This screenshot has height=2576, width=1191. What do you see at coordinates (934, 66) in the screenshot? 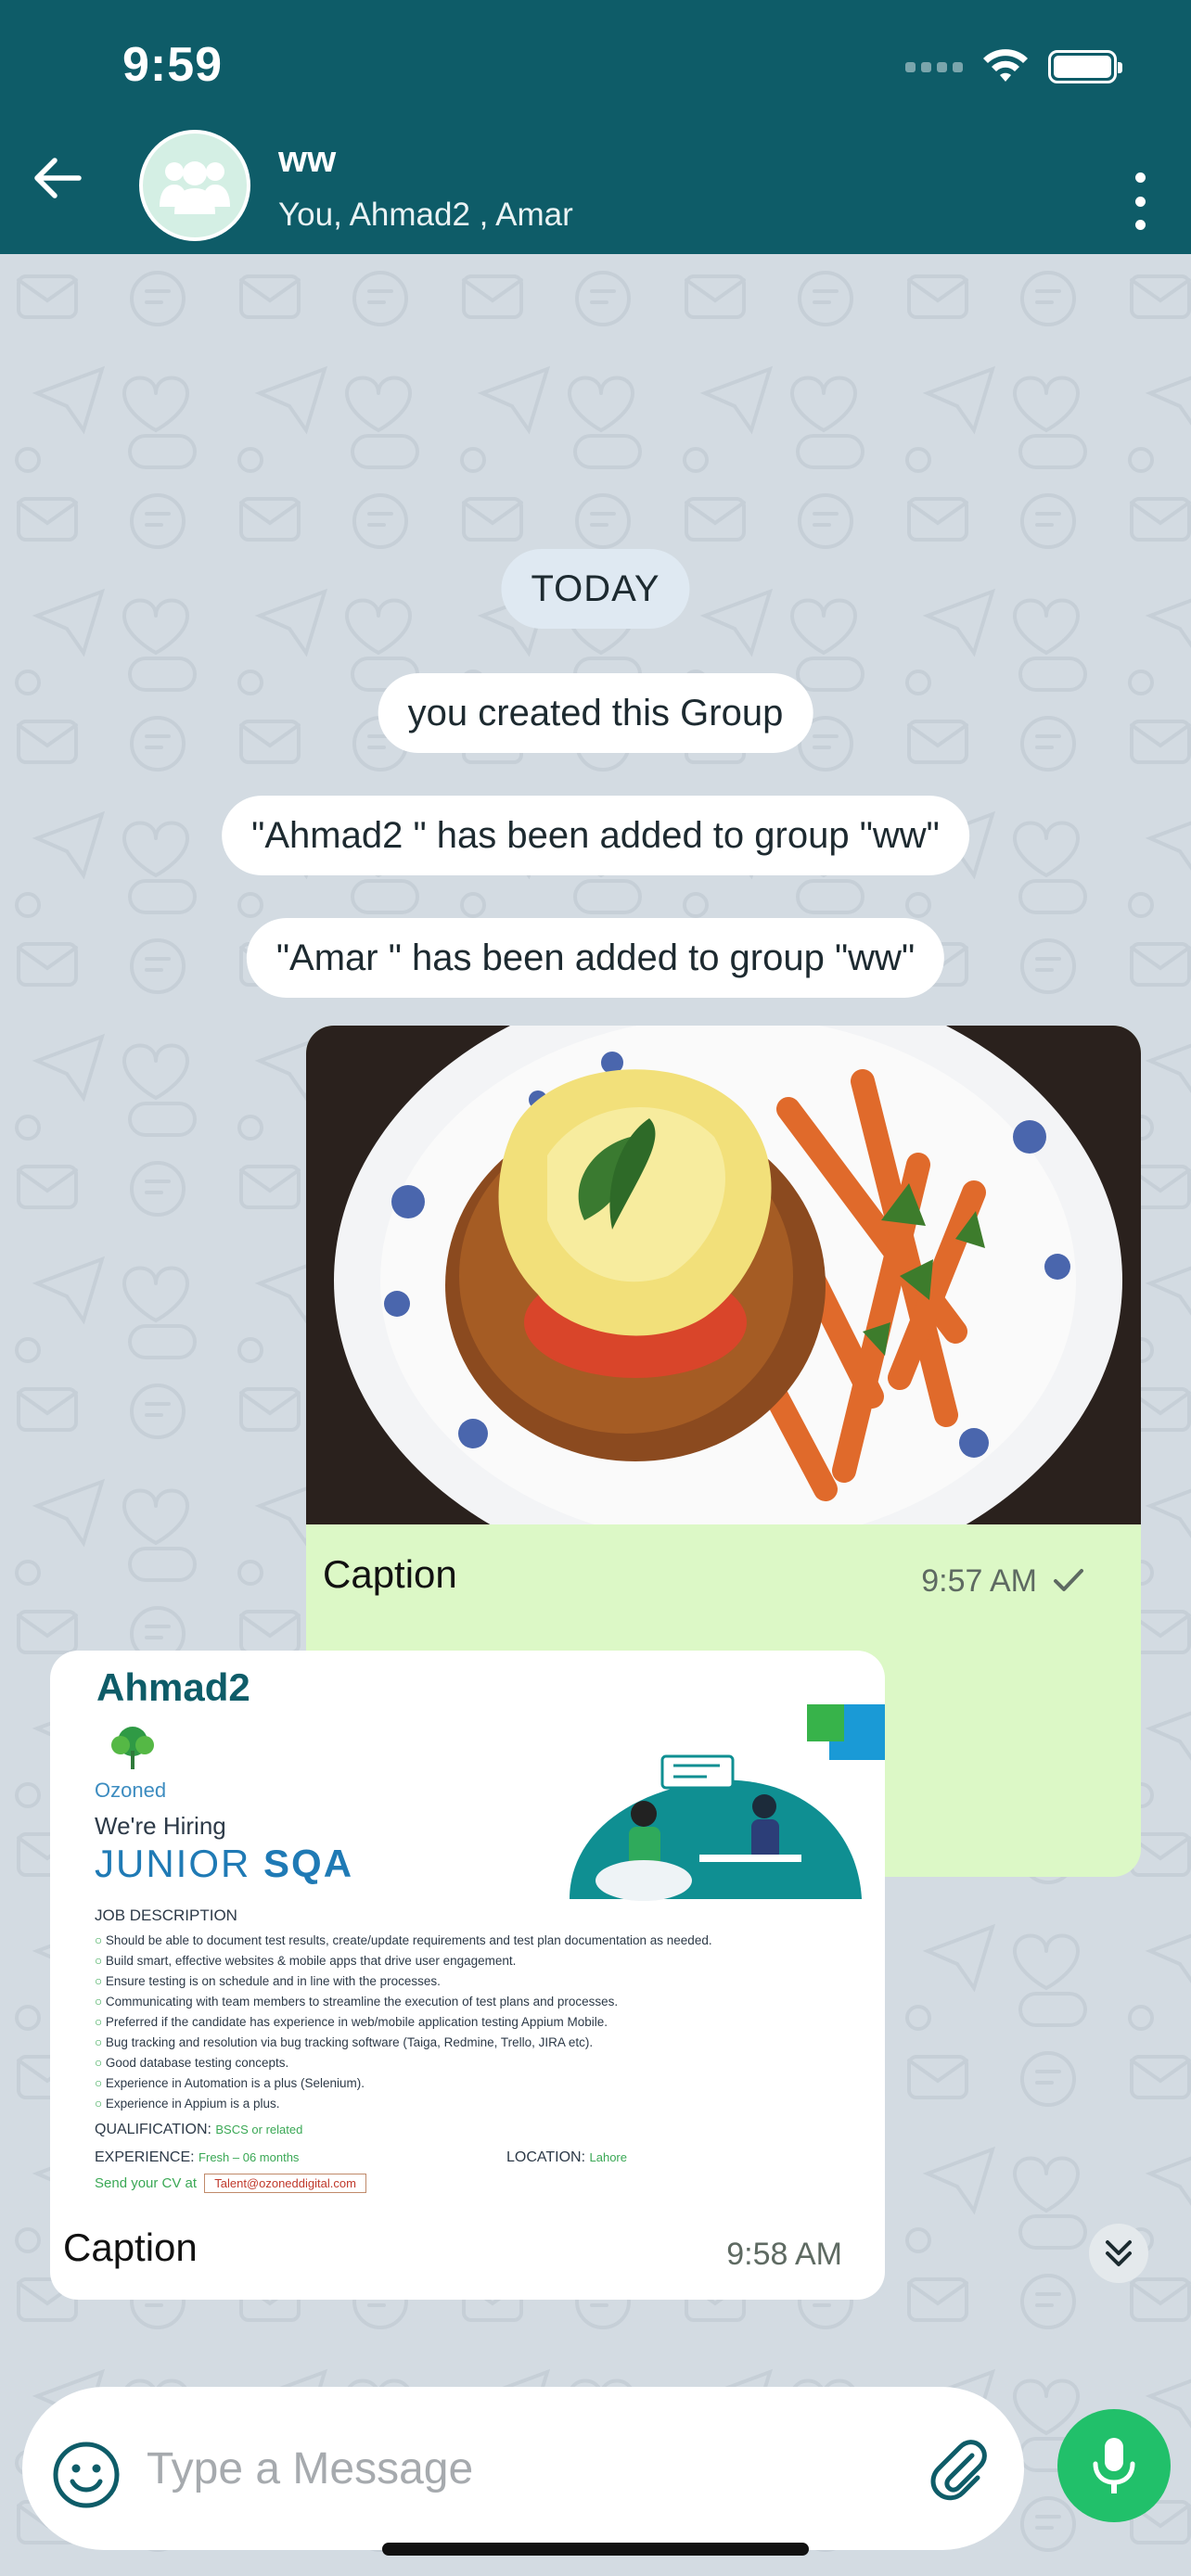
I see `signal-icon` at bounding box center [934, 66].